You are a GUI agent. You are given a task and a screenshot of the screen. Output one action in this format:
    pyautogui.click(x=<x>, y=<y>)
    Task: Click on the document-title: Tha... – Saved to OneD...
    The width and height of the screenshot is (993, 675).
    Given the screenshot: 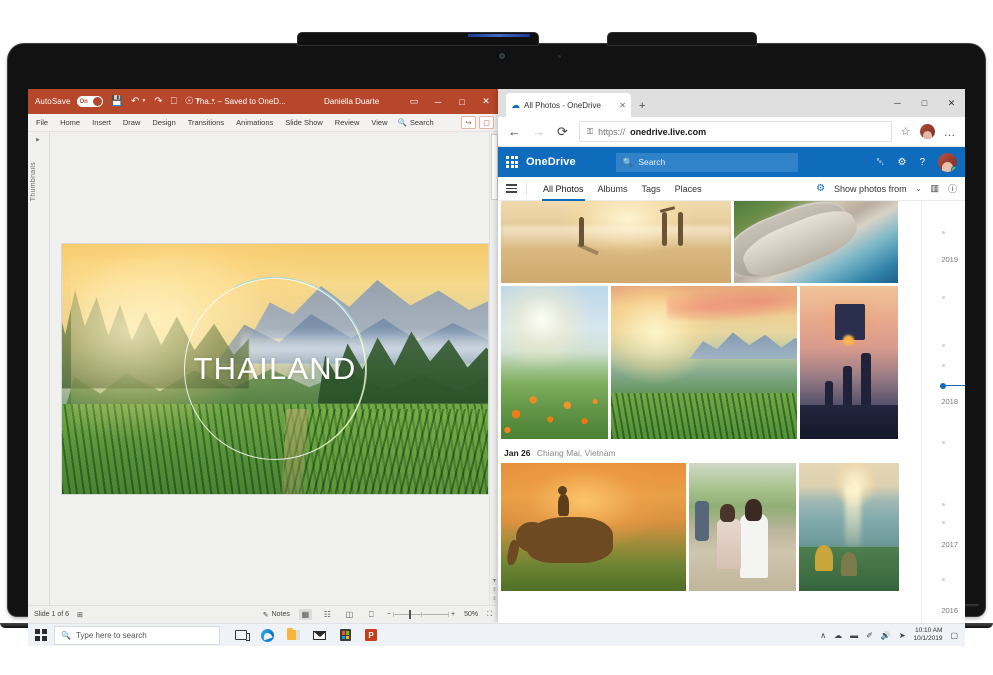 What is the action you would take?
    pyautogui.click(x=240, y=101)
    